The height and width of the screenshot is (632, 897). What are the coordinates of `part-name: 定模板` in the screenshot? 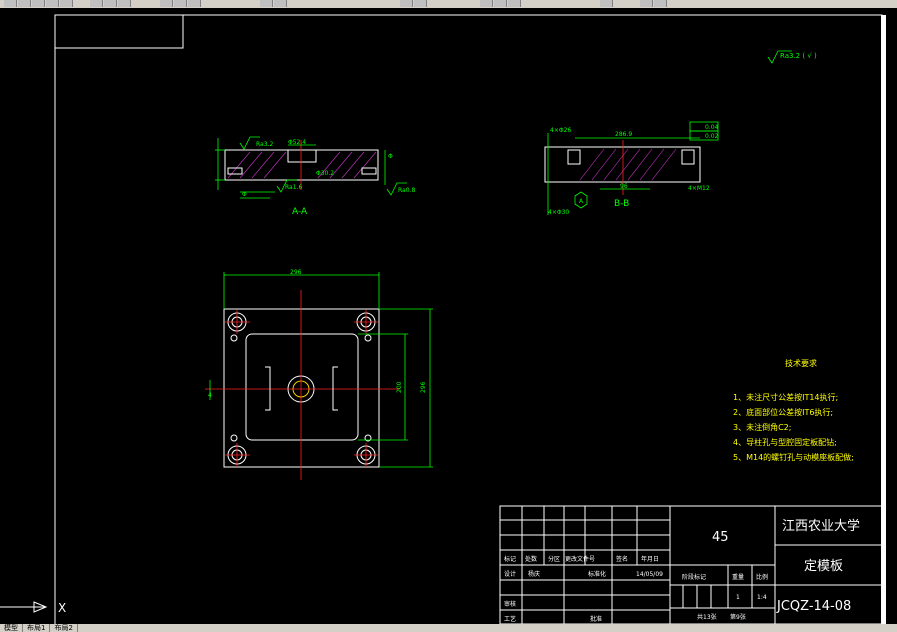 It's located at (823, 566).